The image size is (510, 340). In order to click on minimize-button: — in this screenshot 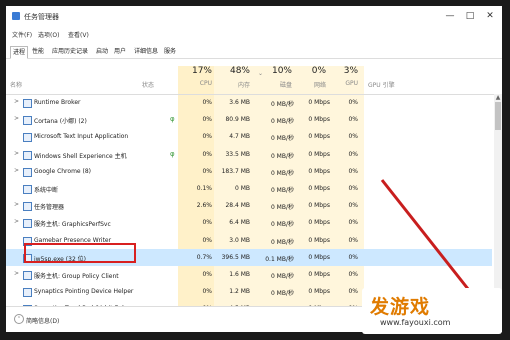, I will do `click(450, 16)`.